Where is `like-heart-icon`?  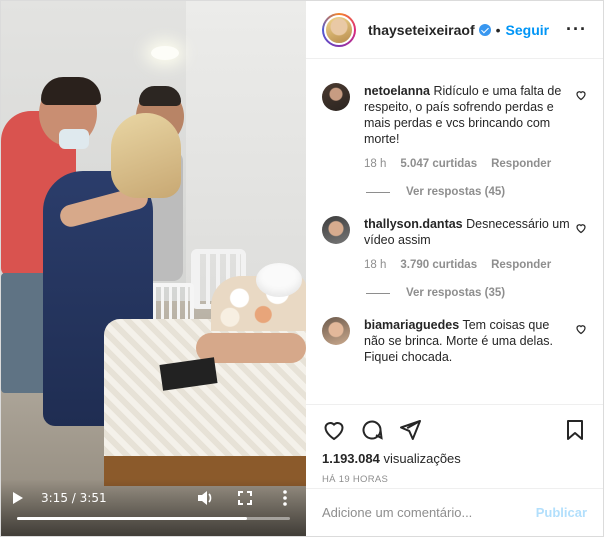 like-heart-icon is located at coordinates (334, 430).